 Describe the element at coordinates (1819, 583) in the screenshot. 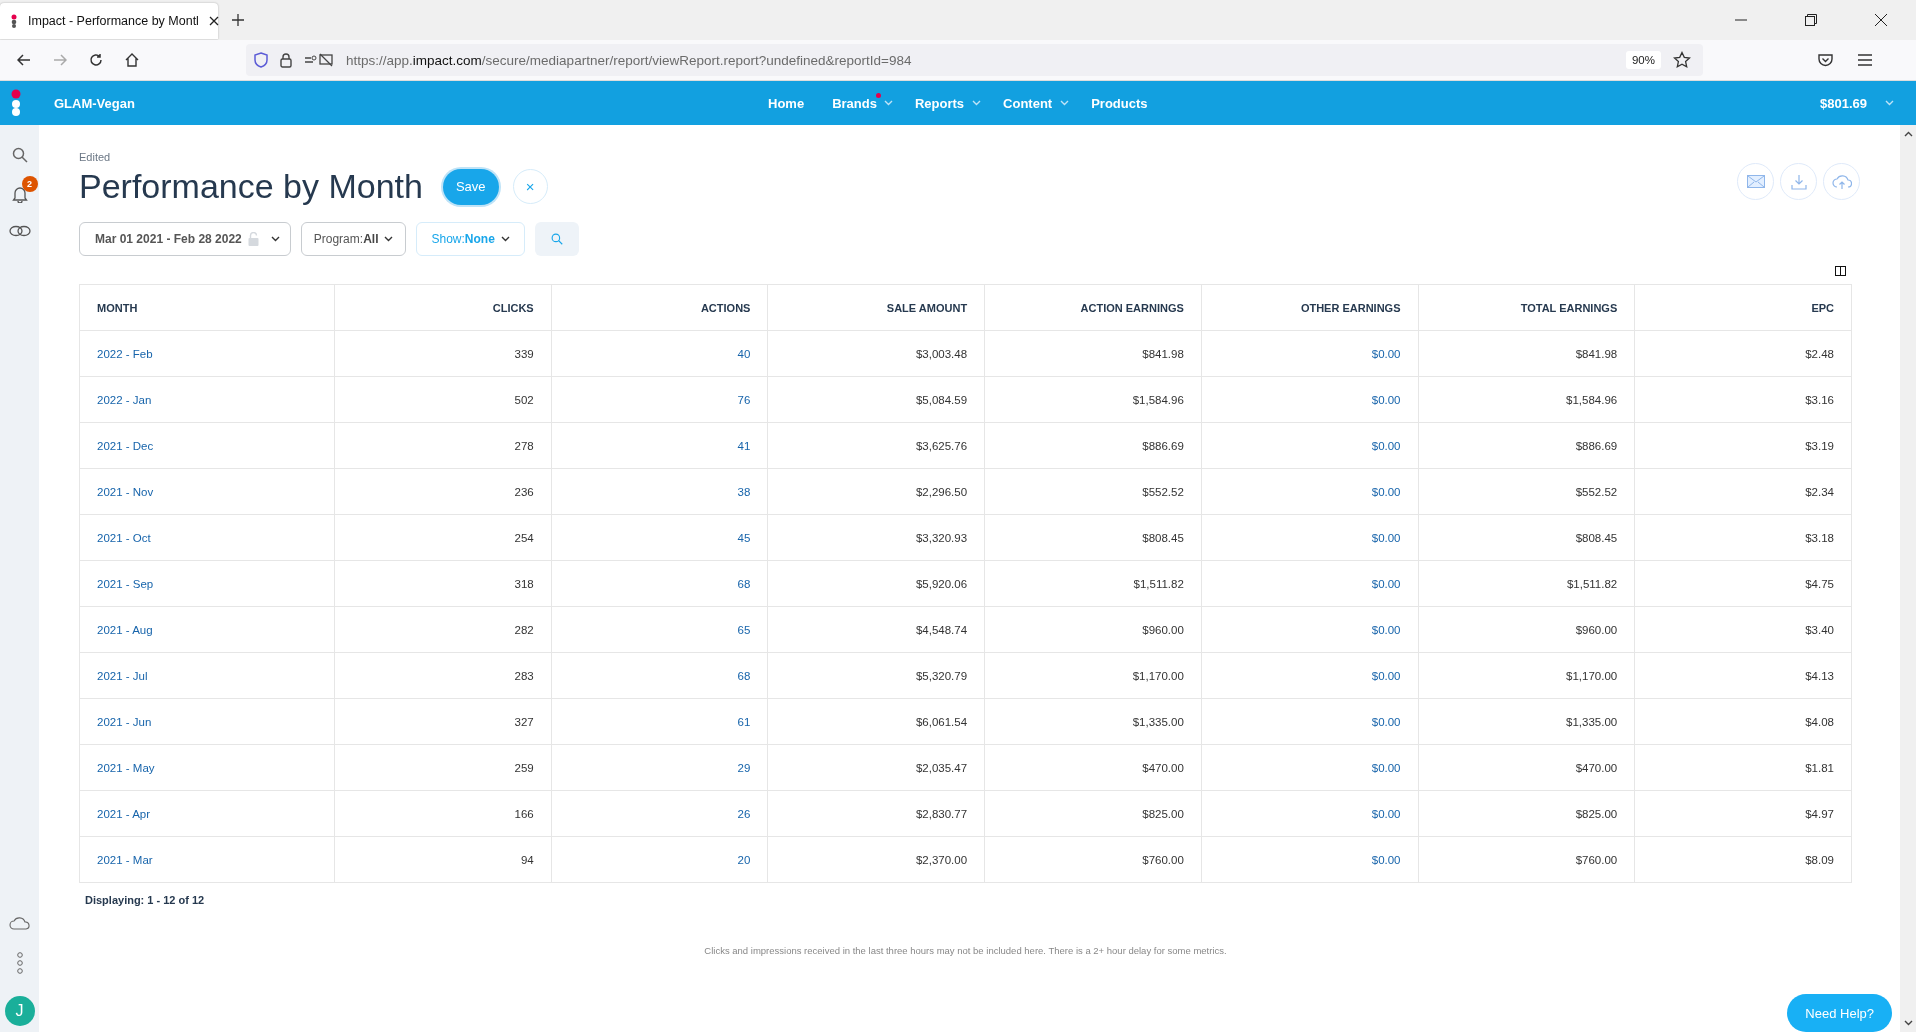

I see `table-cell: $4.75` at that location.